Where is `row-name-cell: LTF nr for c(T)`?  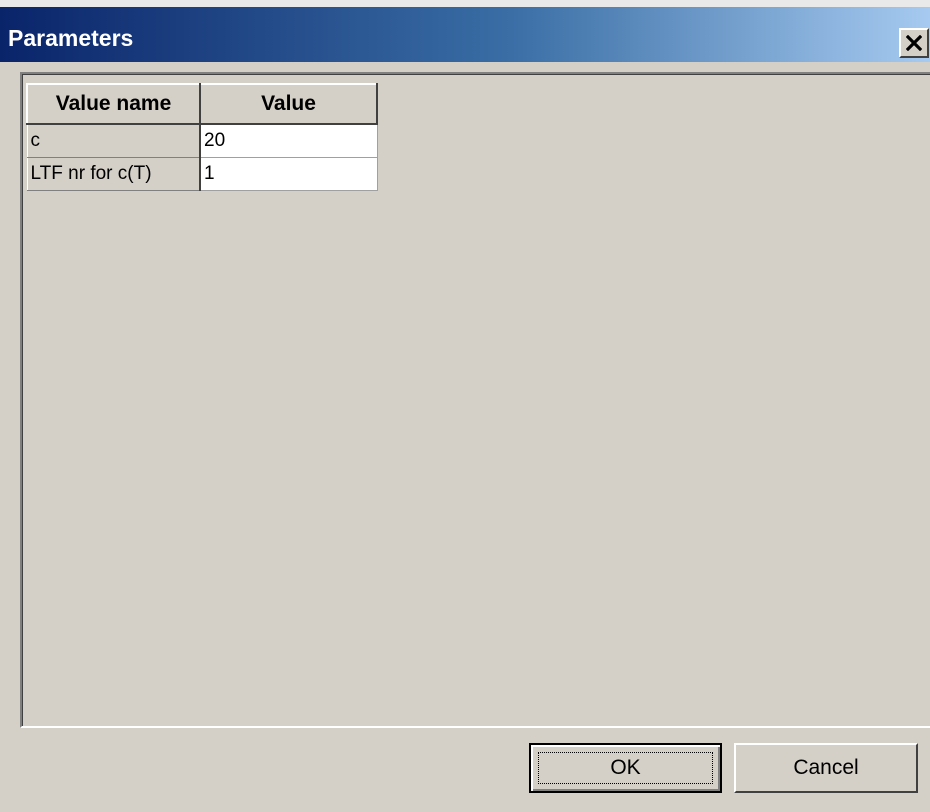
row-name-cell: LTF nr for c(T) is located at coordinates (113, 173).